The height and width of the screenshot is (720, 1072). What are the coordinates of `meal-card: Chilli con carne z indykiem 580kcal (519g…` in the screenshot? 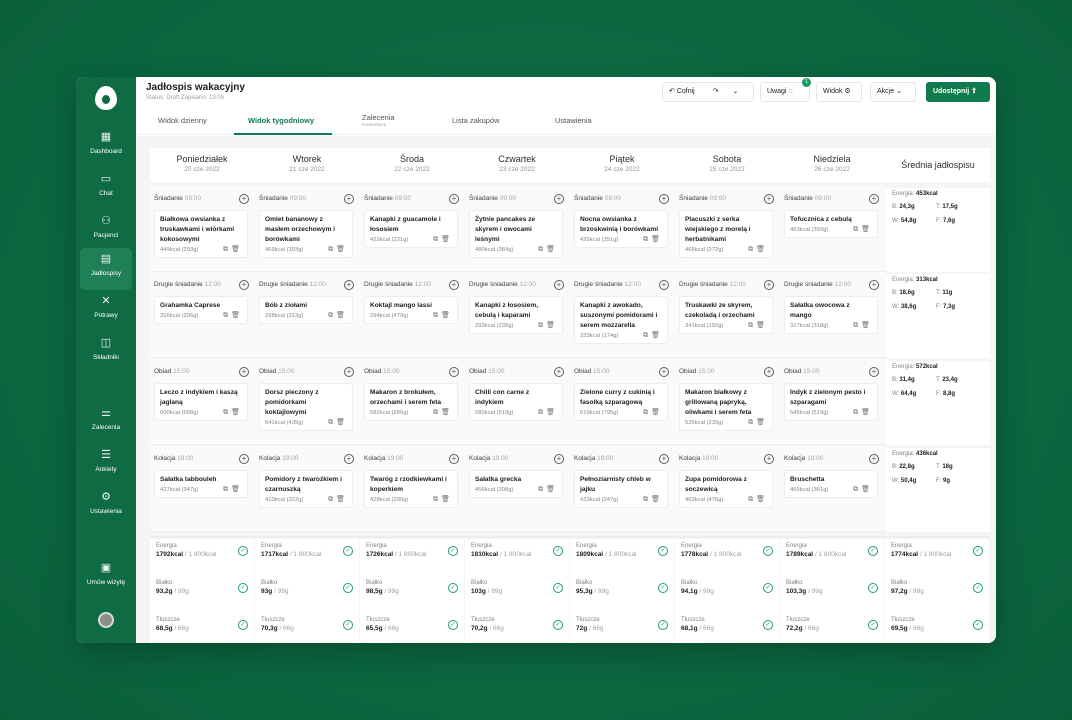 It's located at (516, 402).